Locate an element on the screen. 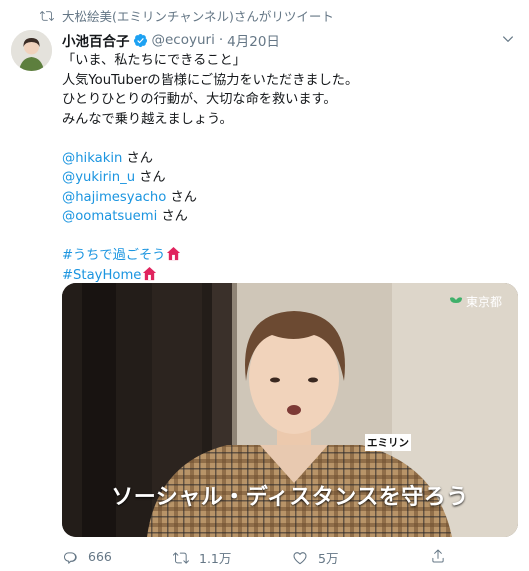  avatar is located at coordinates (31, 50).